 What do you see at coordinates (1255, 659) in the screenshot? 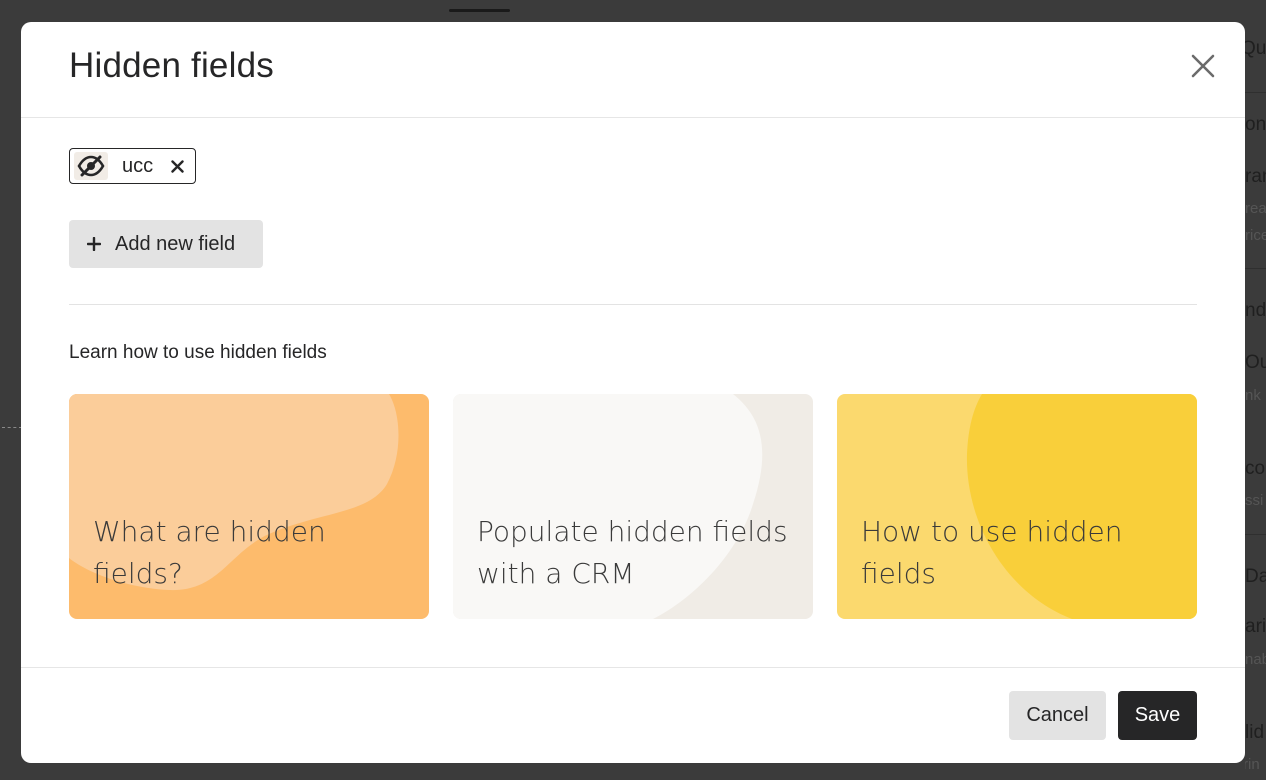
I see `bg-fragment: nab` at bounding box center [1255, 659].